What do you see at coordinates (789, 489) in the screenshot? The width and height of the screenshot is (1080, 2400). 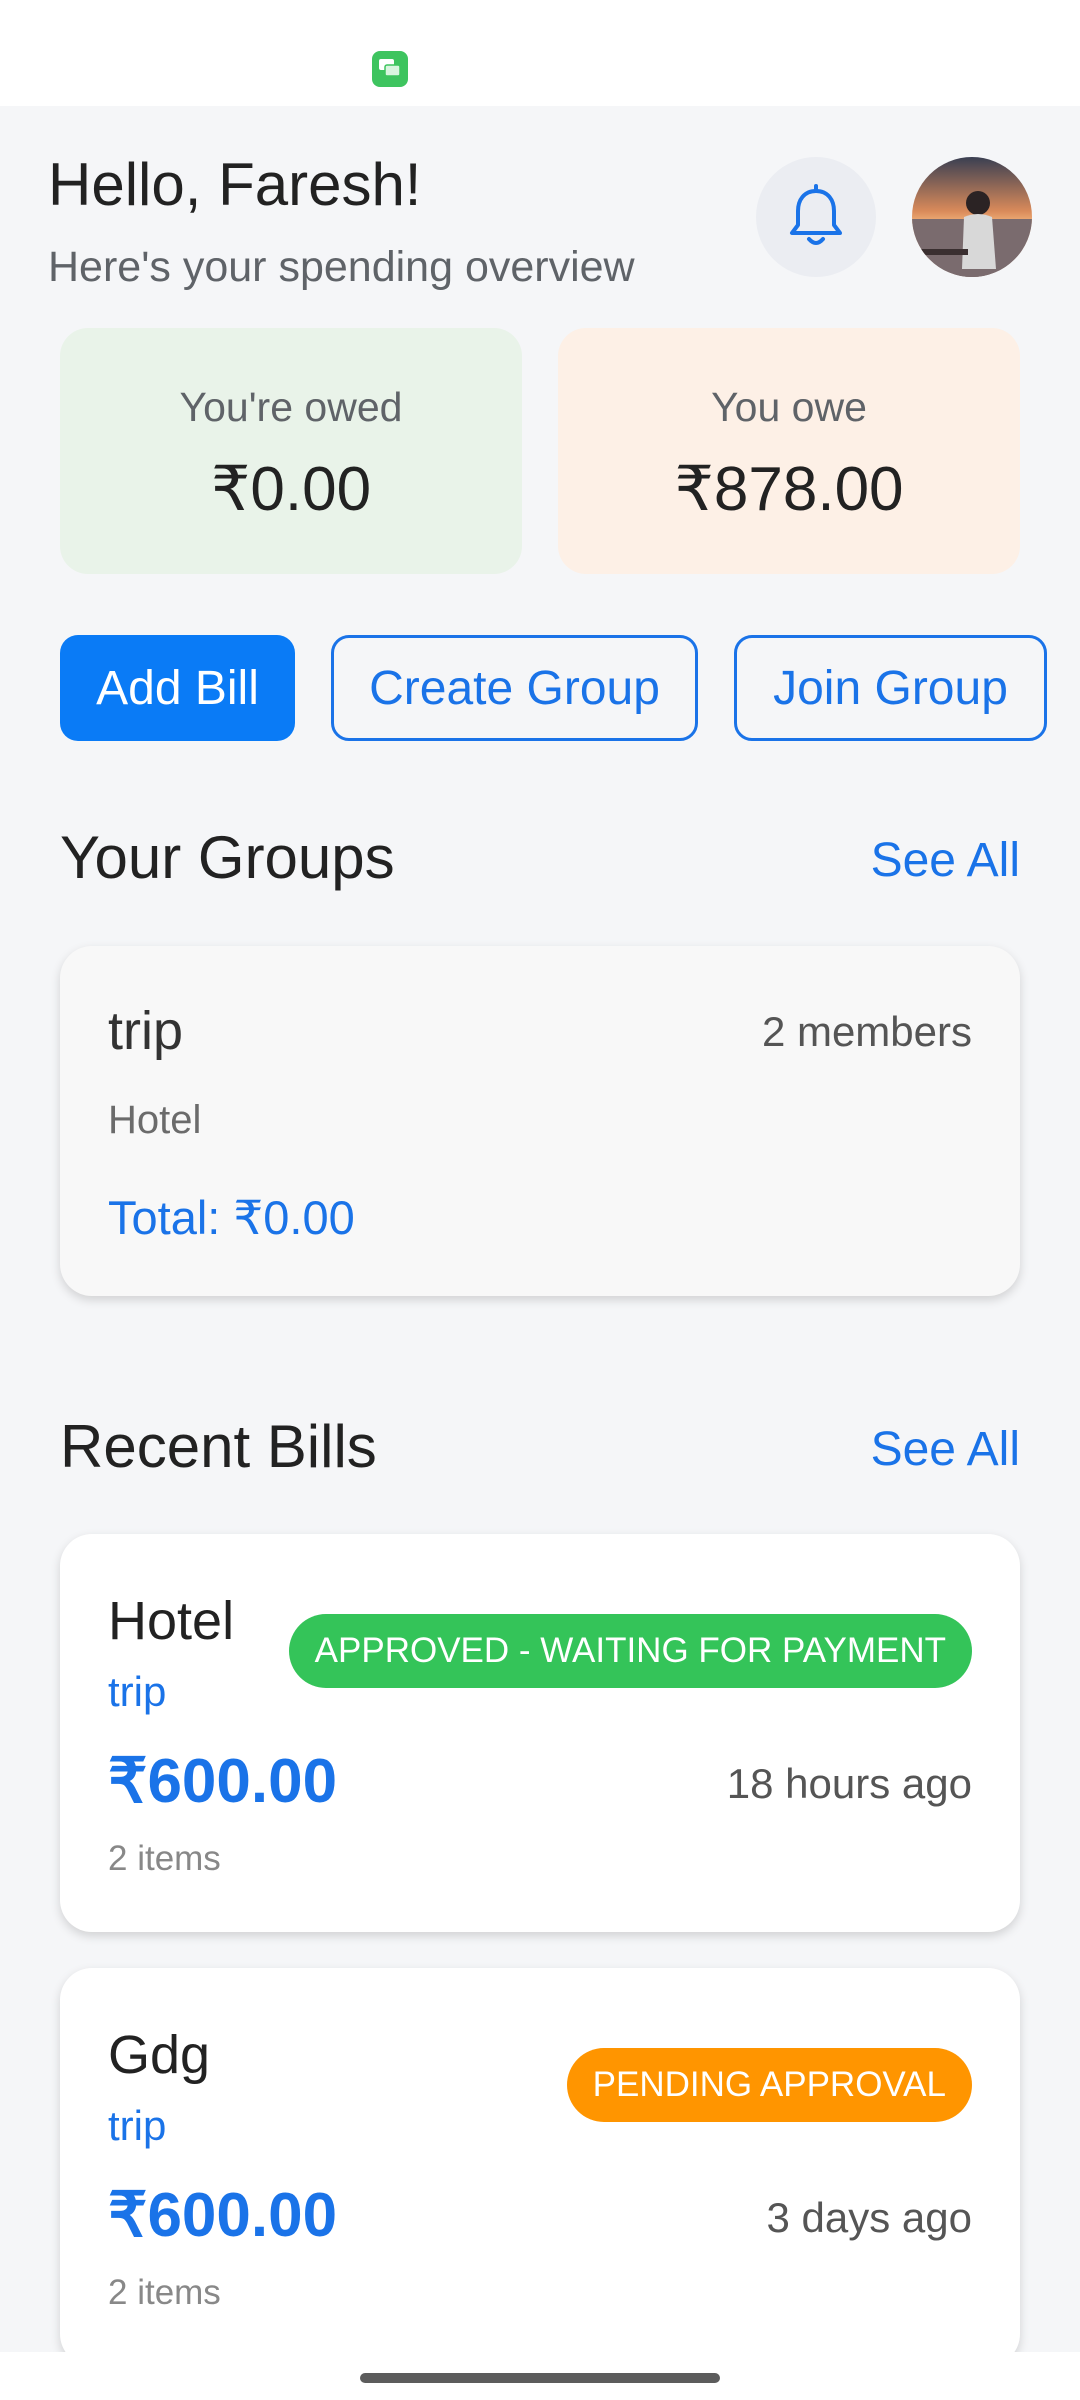 I see `owe-amount: ₹878.00` at bounding box center [789, 489].